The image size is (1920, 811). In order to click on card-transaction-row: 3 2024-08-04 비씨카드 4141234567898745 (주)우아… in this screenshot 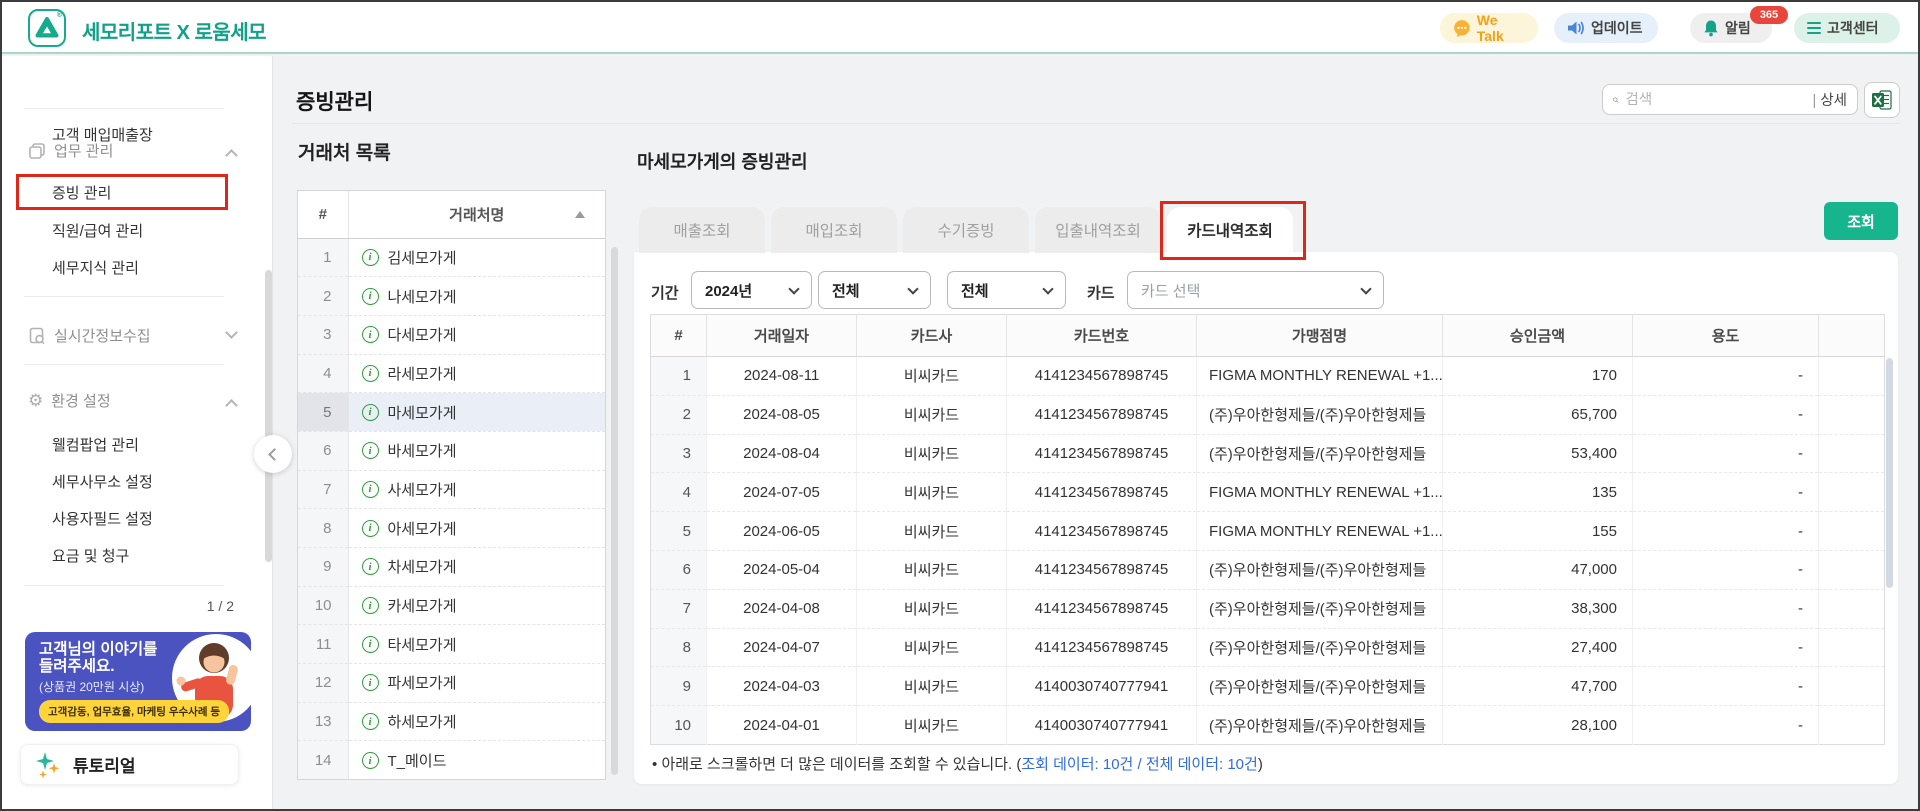, I will do `click(1267, 453)`.